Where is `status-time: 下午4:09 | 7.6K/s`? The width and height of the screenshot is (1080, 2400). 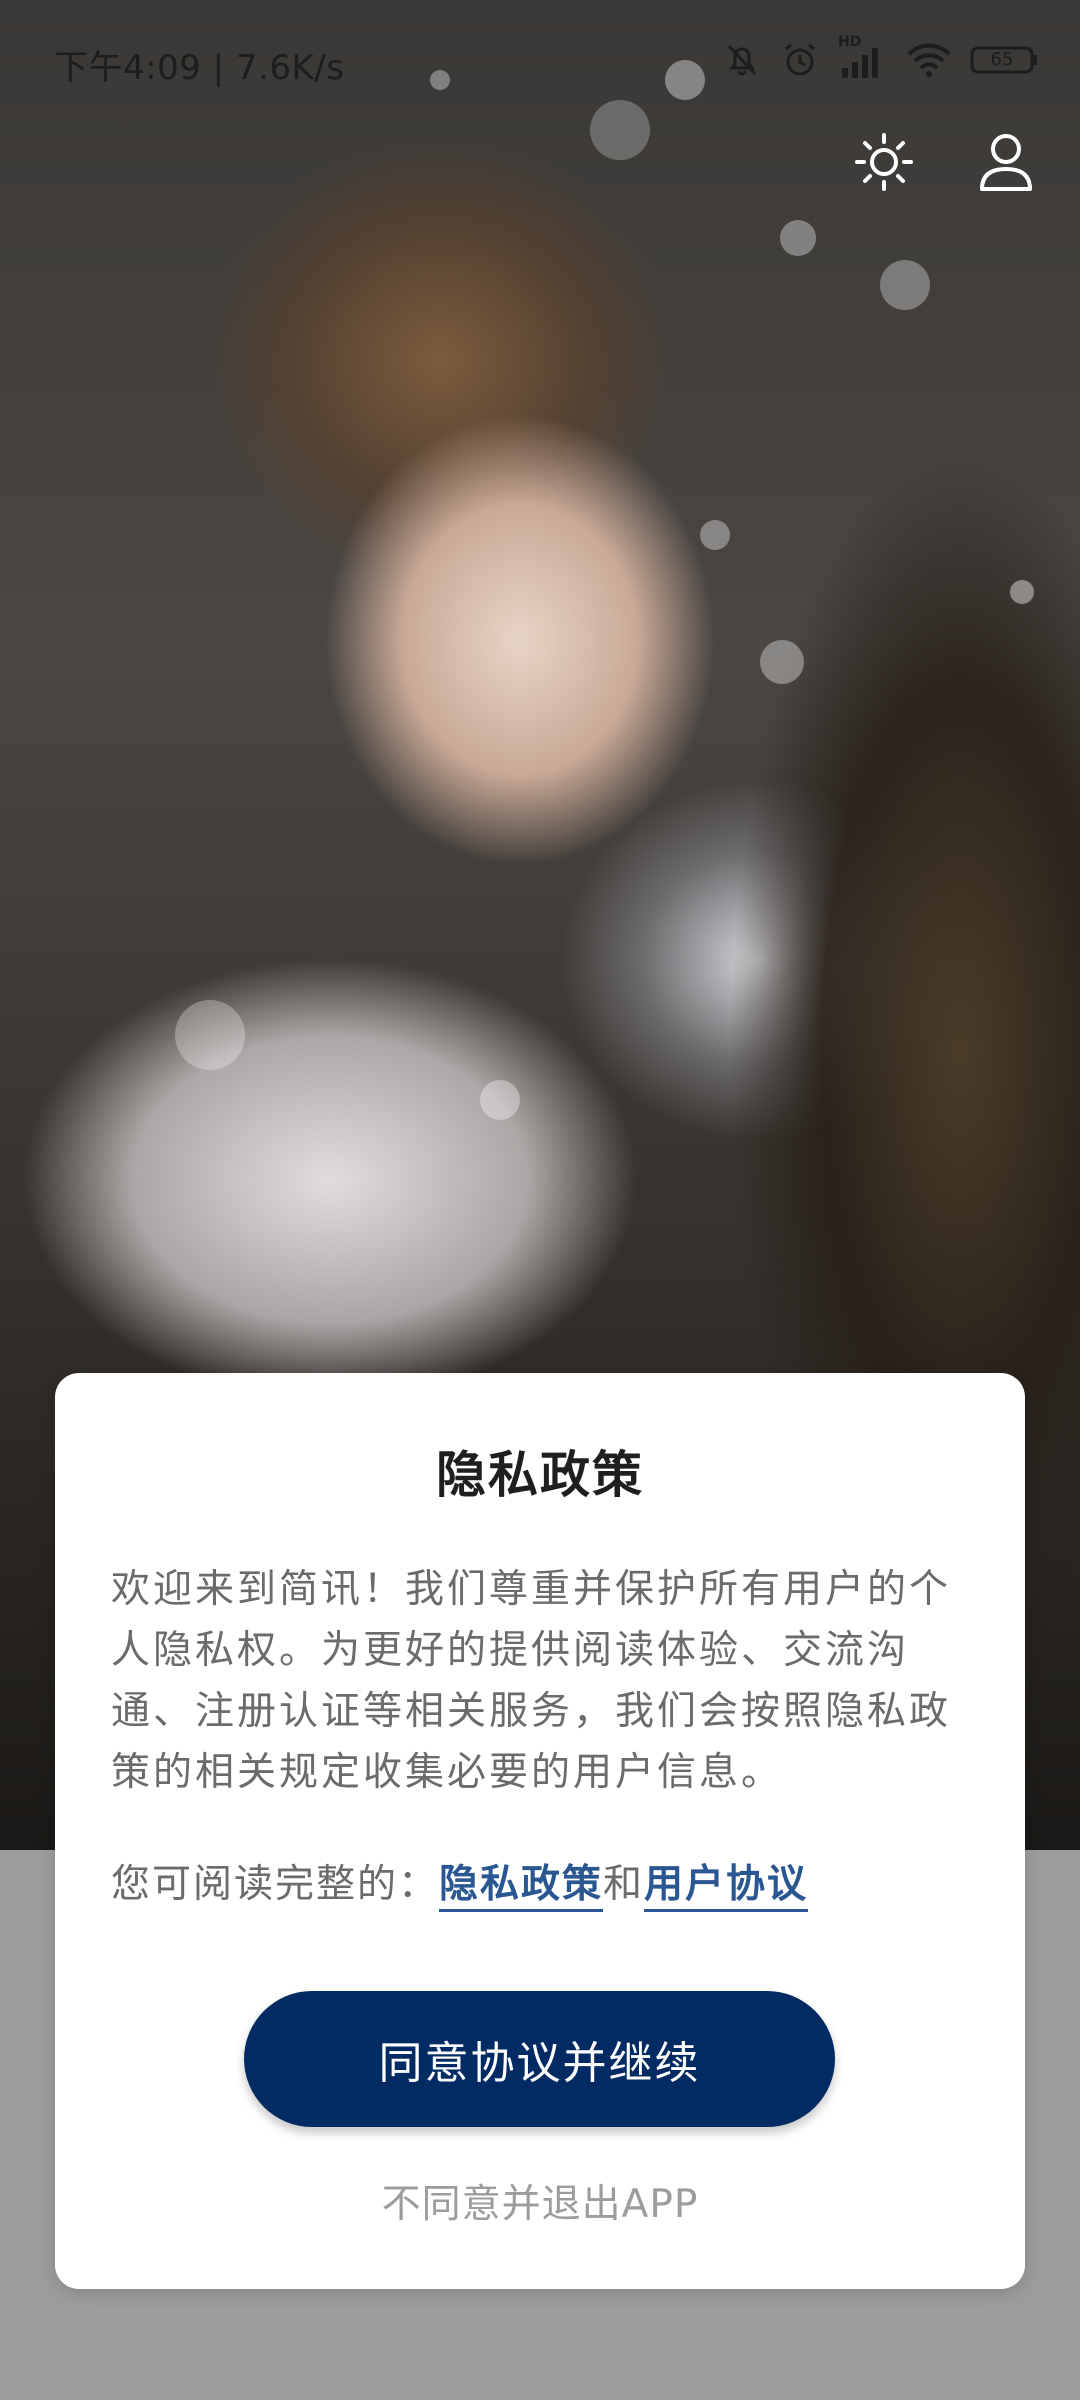 status-time: 下午4:09 | 7.6K/s is located at coordinates (199, 68).